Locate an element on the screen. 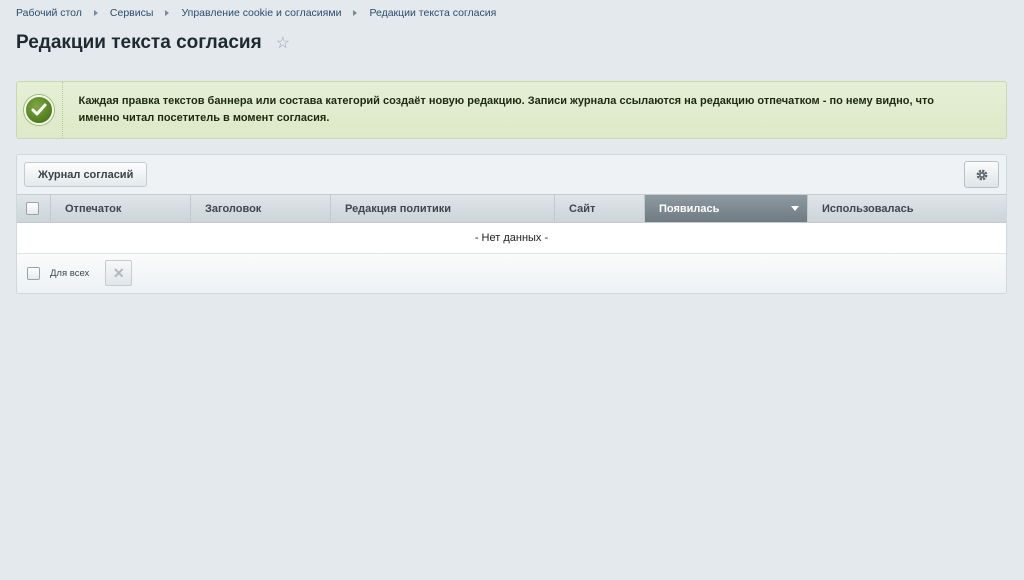 This screenshot has height=580, width=1024. for-all-checkbox is located at coordinates (33, 273).